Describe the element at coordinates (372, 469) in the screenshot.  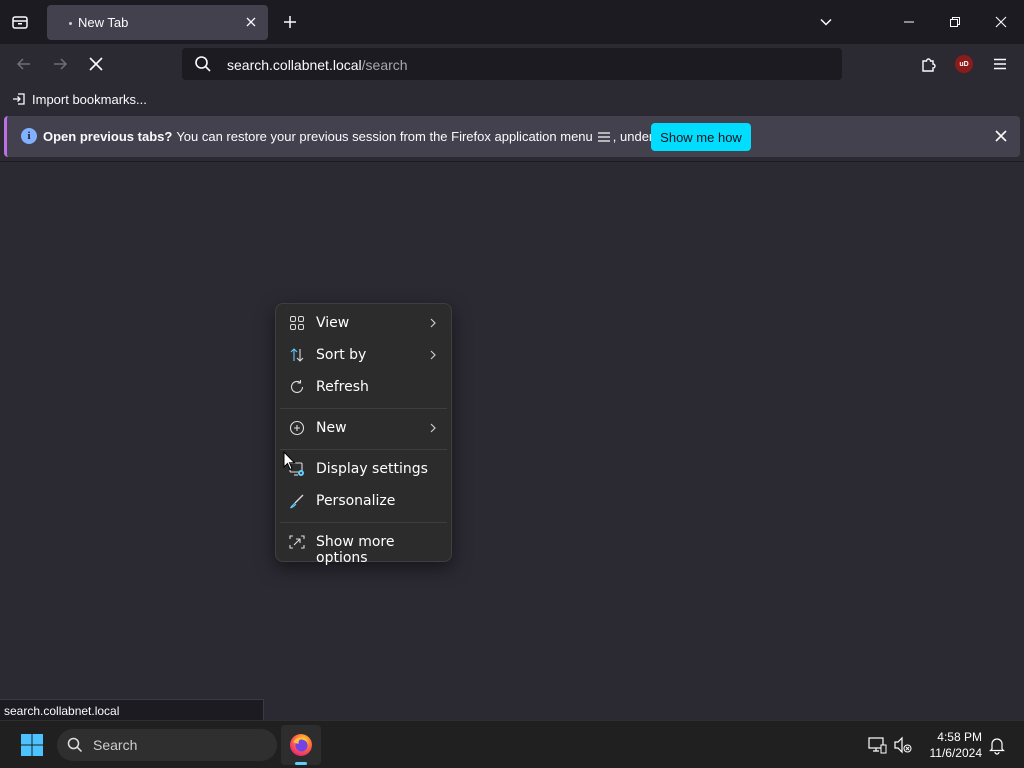
I see `menu-item-label: Display settings` at that location.